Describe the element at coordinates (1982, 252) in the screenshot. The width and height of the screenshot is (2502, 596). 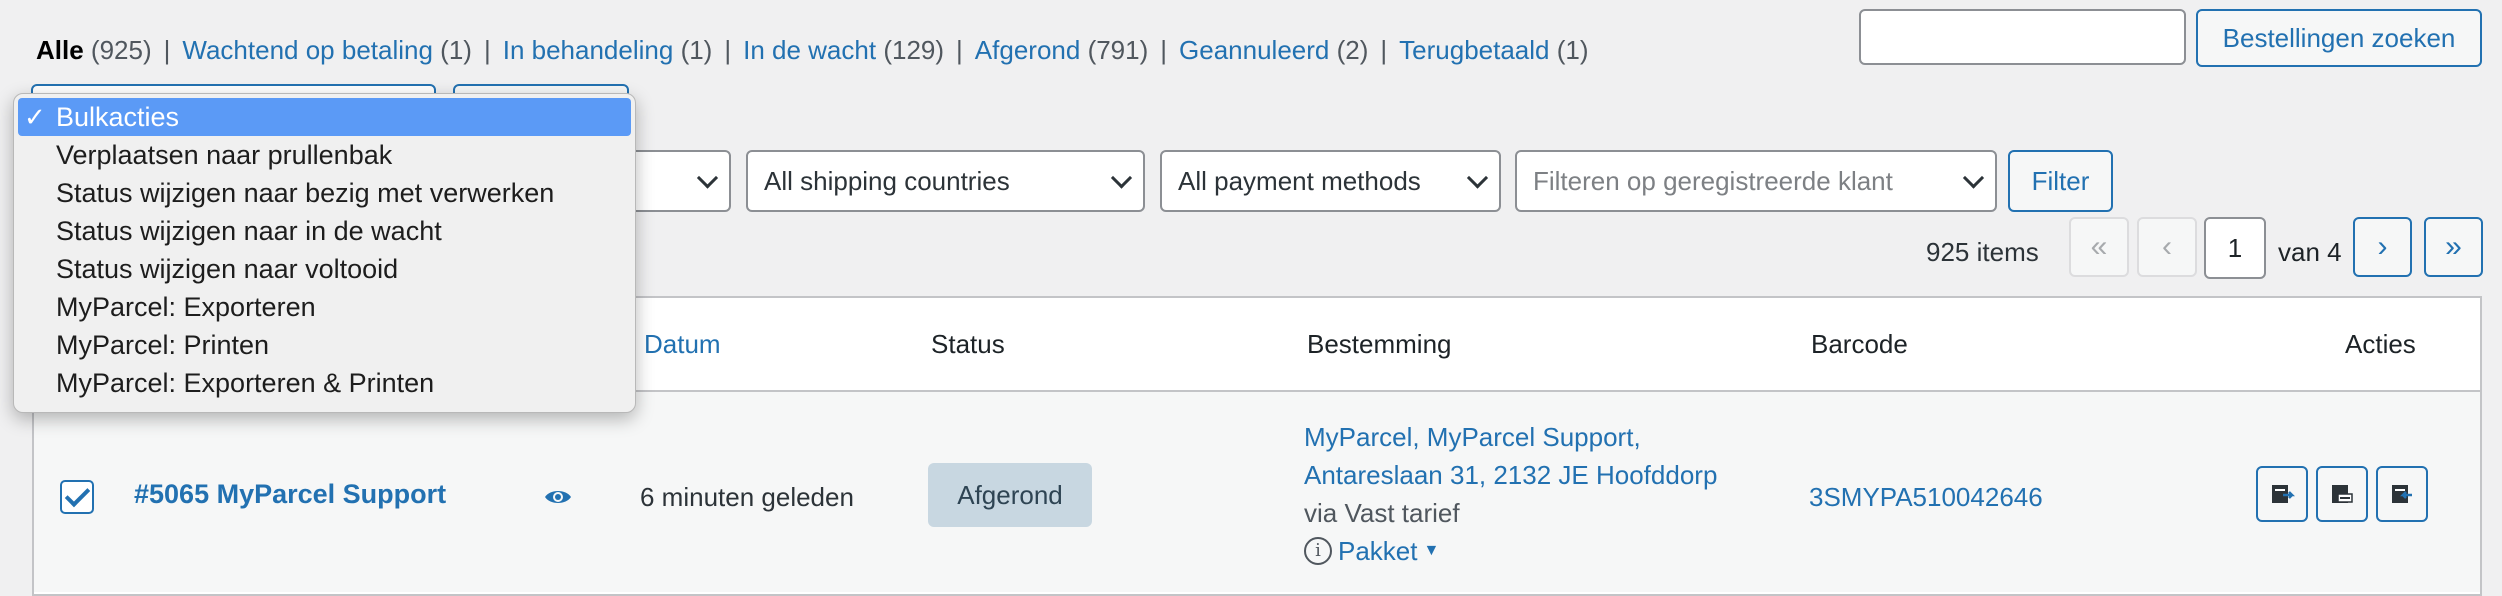
I see `items-count: 925 items` at that location.